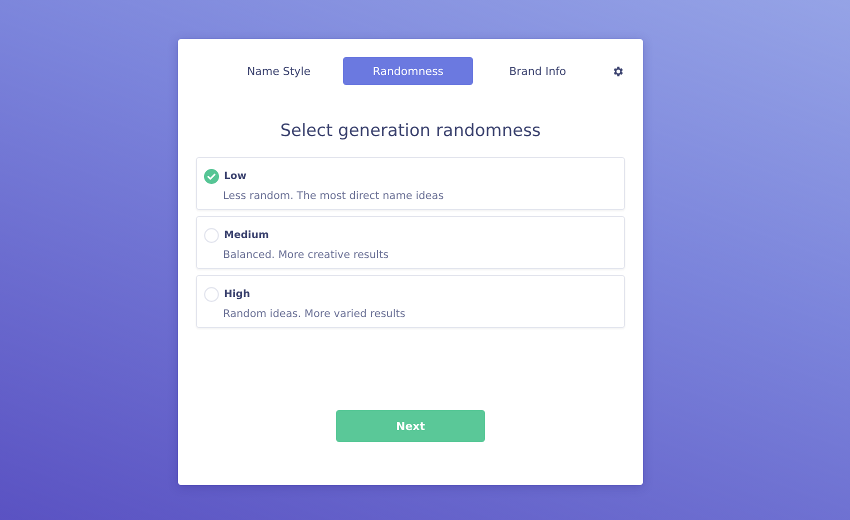  Describe the element at coordinates (314, 314) in the screenshot. I see `option-description: Random ideas. More varied results` at that location.